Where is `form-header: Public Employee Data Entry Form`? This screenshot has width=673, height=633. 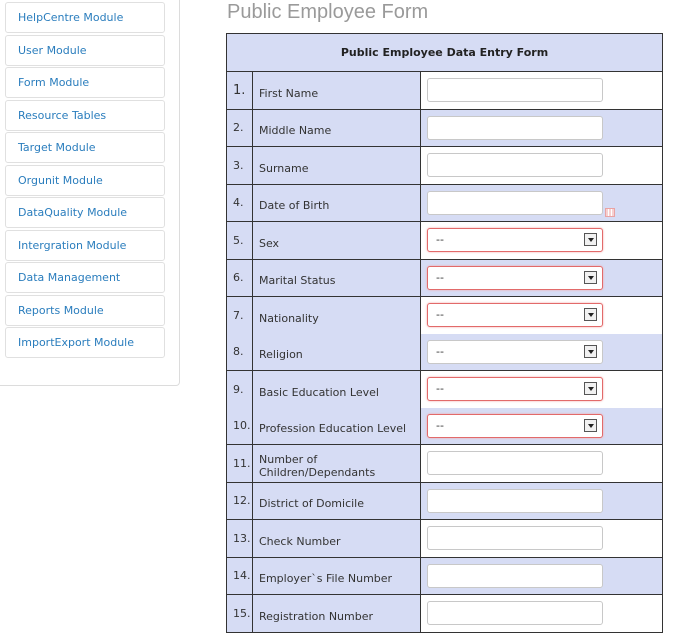 form-header: Public Employee Data Entry Form is located at coordinates (444, 52).